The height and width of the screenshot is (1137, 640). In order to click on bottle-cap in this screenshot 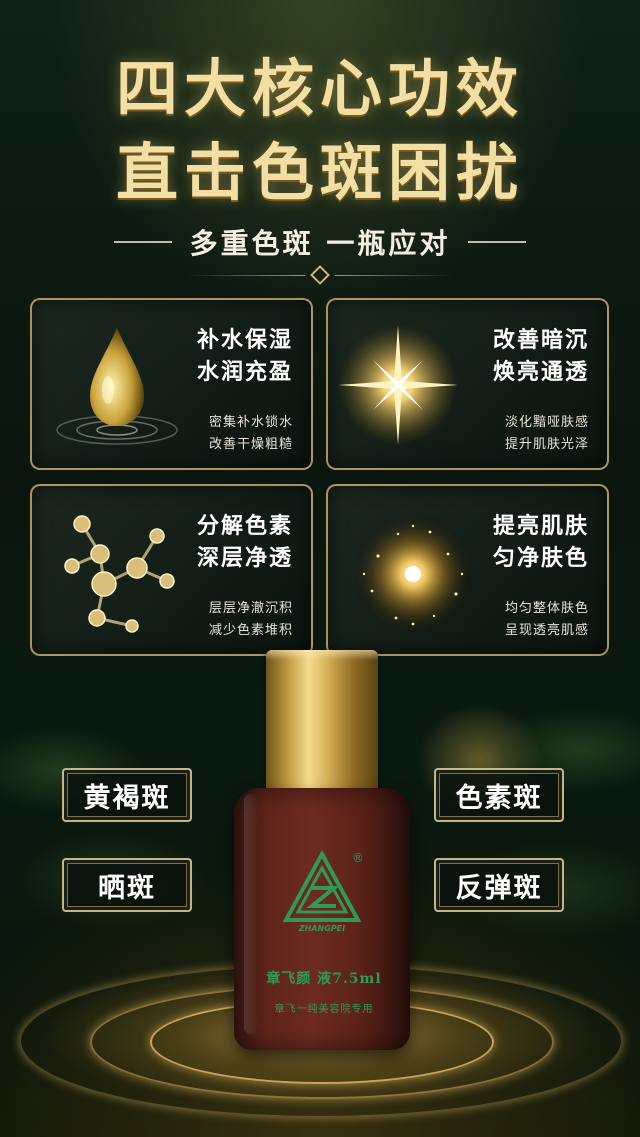, I will do `click(322, 720)`.